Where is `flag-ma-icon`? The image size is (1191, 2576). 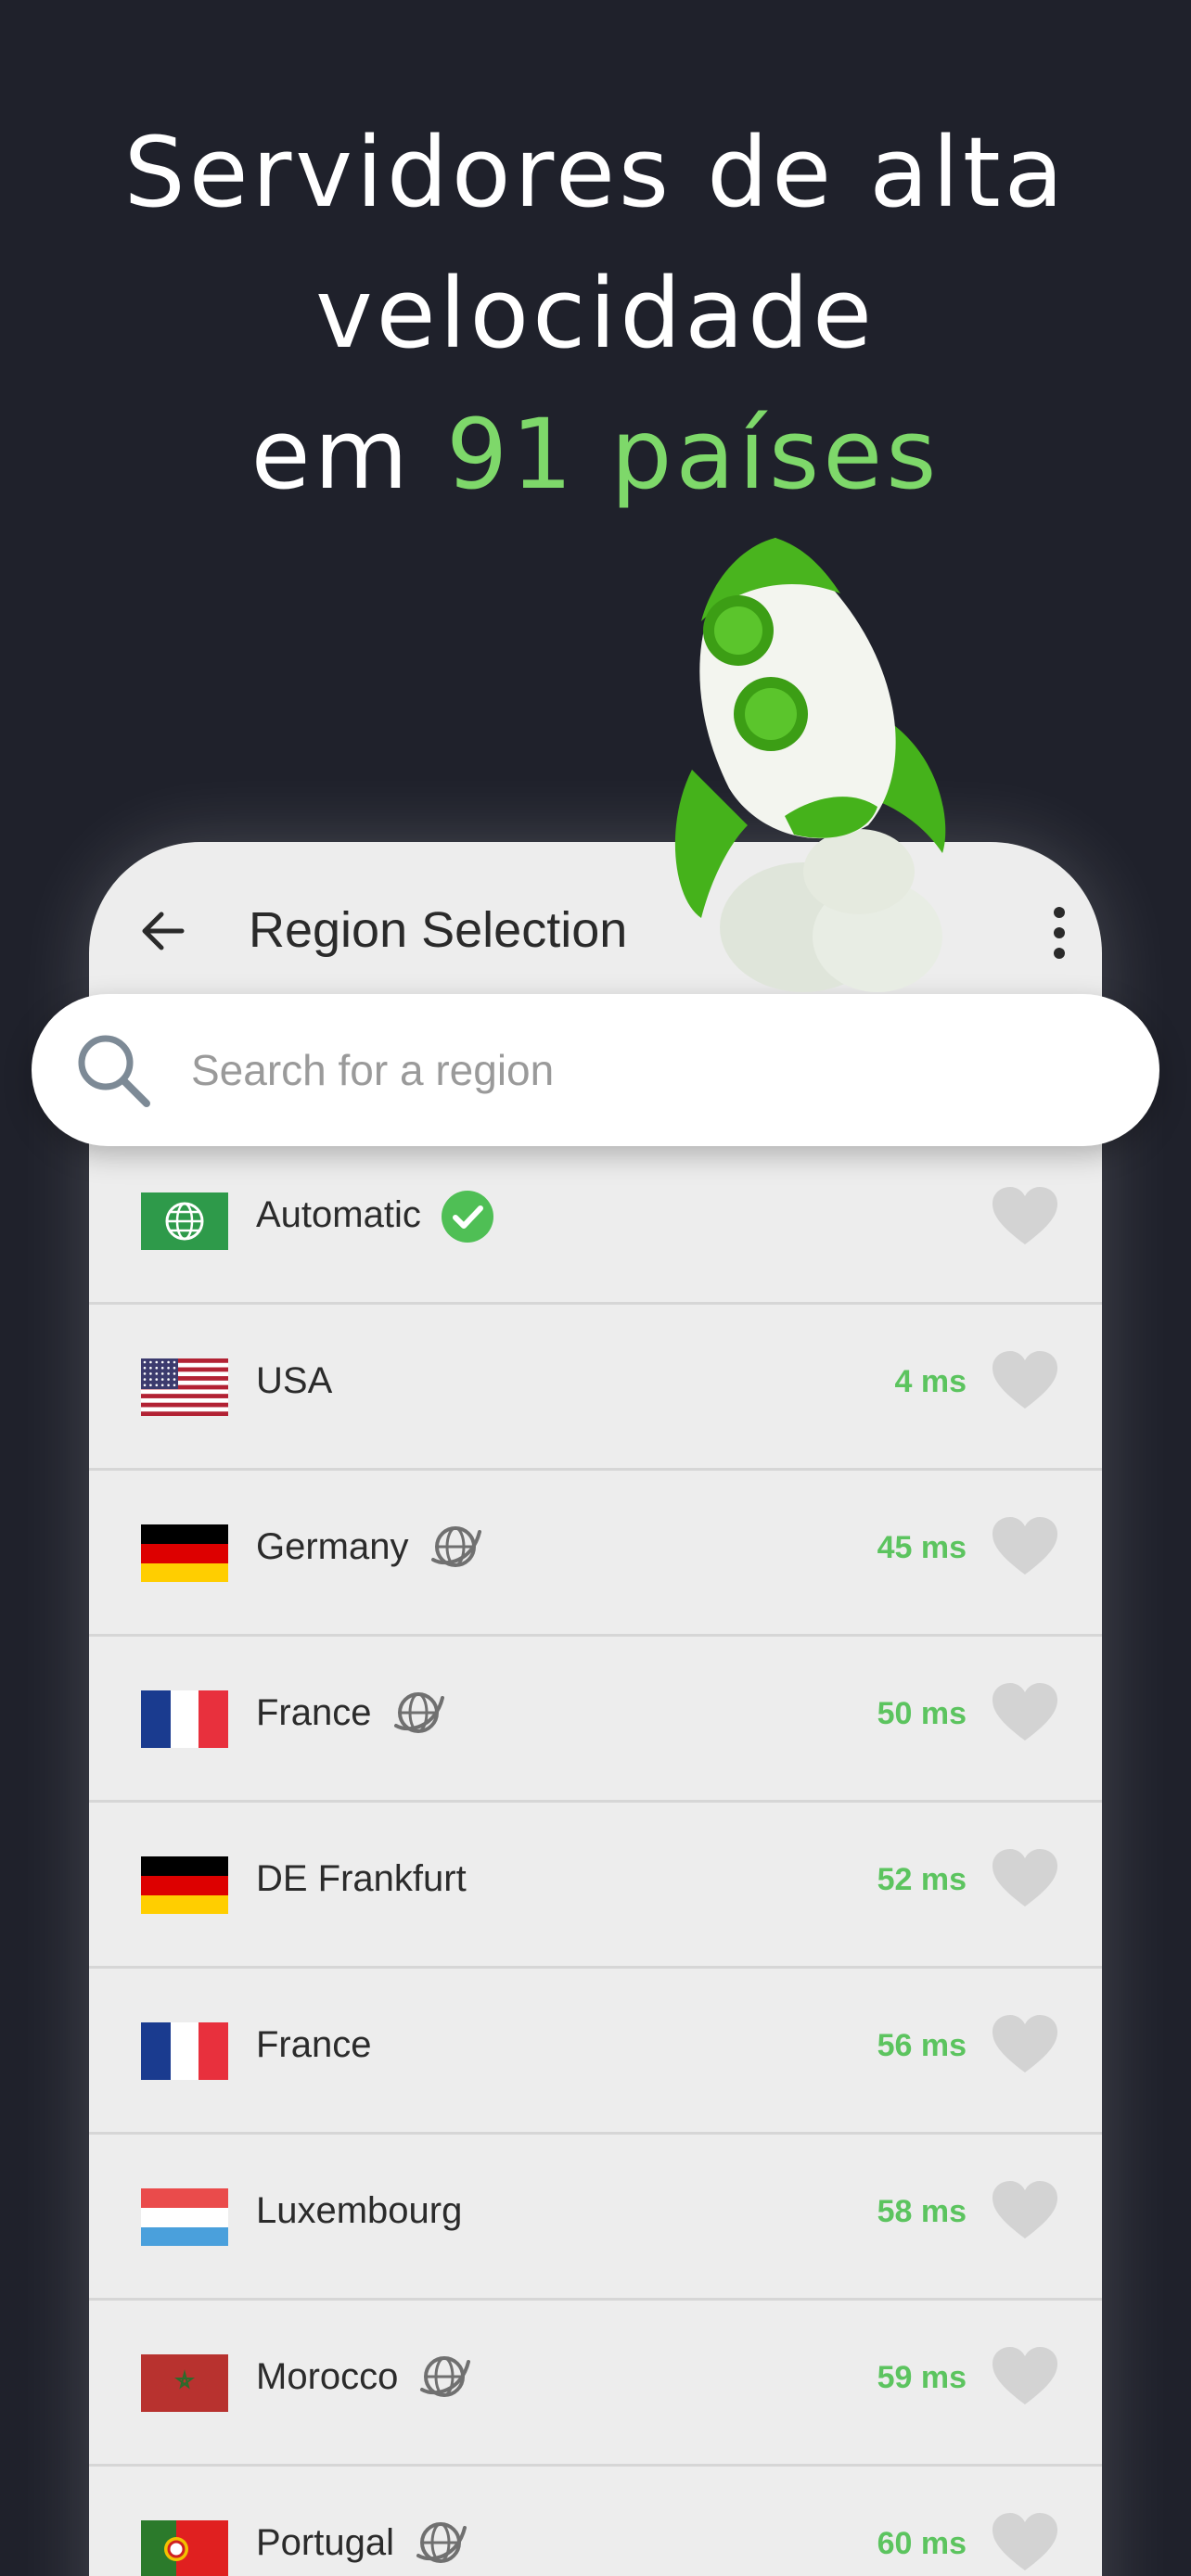 flag-ma-icon is located at coordinates (184, 2383).